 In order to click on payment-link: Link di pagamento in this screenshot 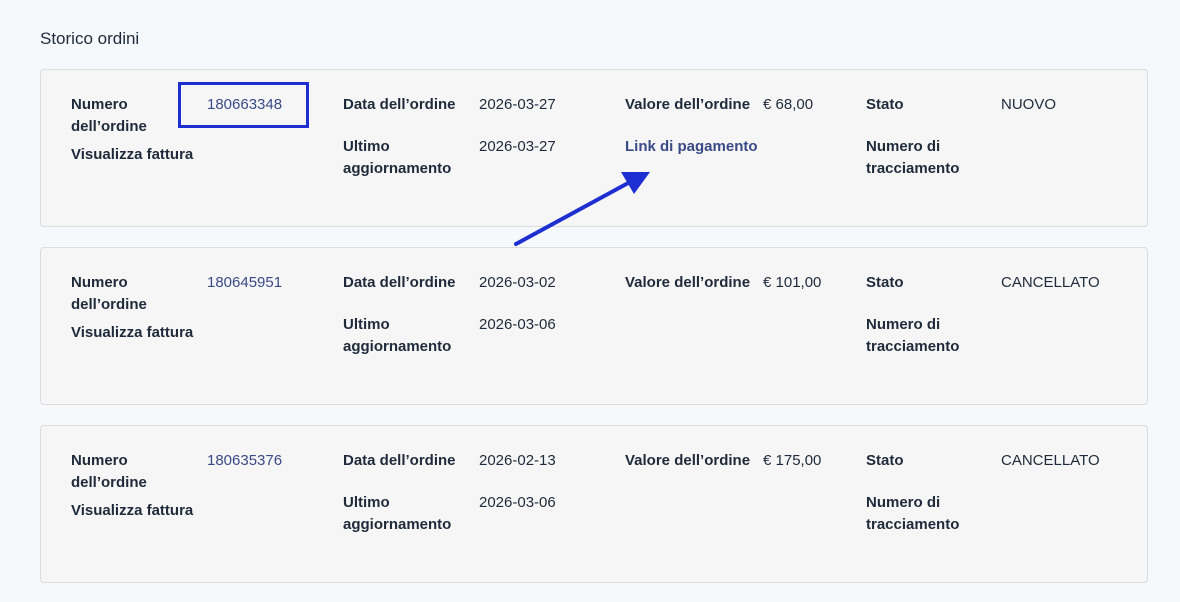, I will do `click(691, 147)`.